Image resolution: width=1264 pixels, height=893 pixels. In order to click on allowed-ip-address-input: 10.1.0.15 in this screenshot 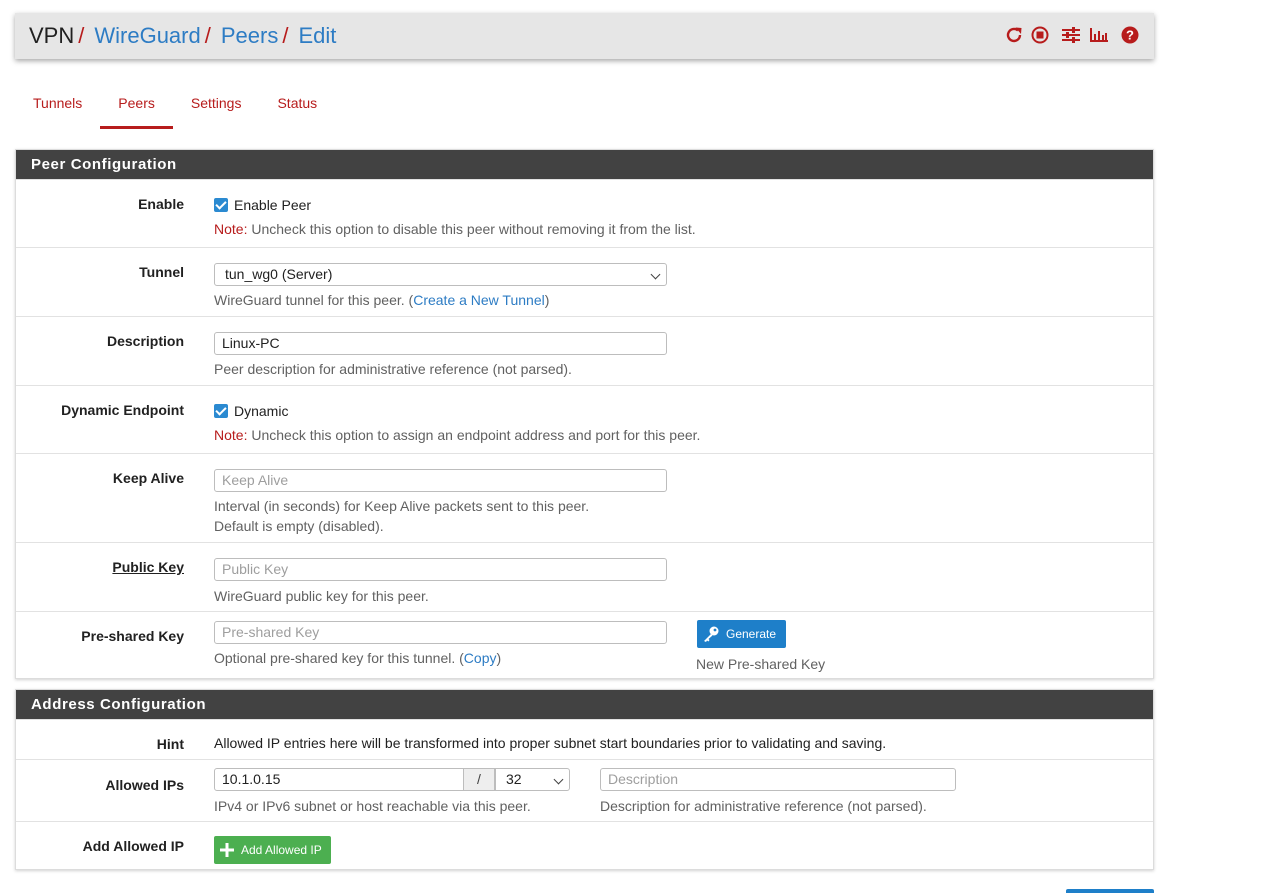, I will do `click(339, 779)`.